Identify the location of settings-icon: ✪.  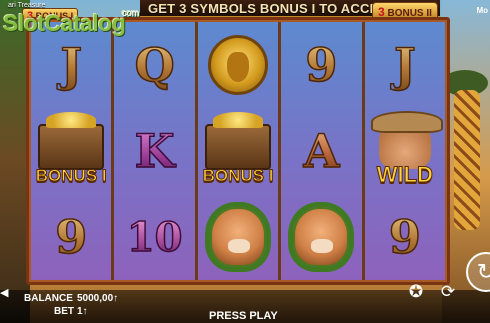
(416, 292).